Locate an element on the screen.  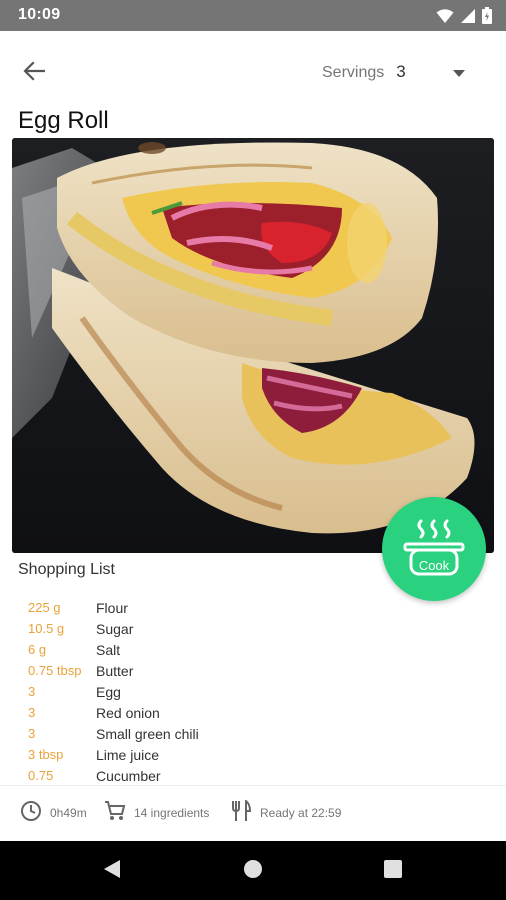
total-time-text: 0h49m is located at coordinates (68, 812).